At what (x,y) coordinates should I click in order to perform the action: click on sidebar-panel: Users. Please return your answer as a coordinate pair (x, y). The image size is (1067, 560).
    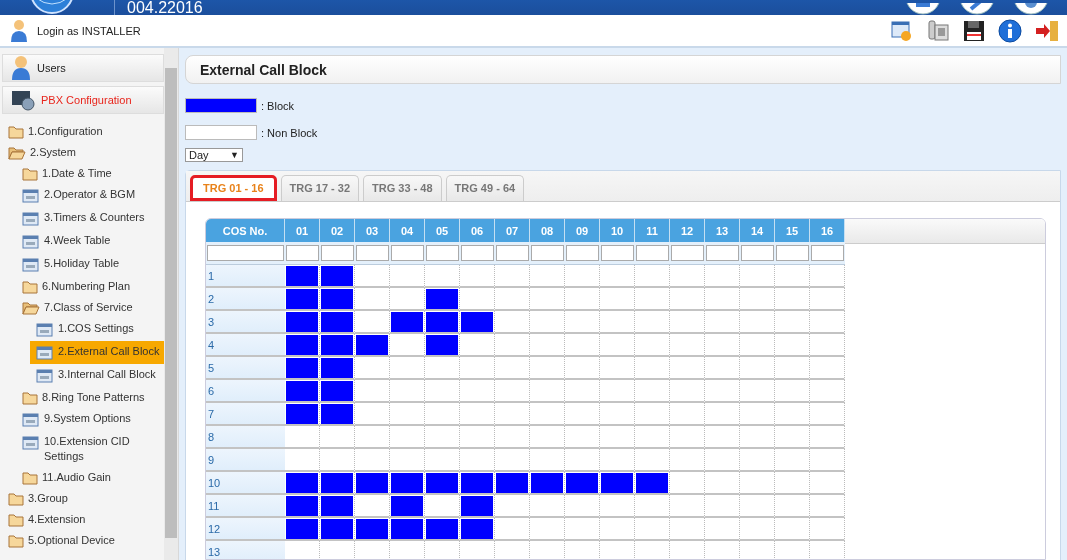
    Looking at the image, I should click on (83, 68).